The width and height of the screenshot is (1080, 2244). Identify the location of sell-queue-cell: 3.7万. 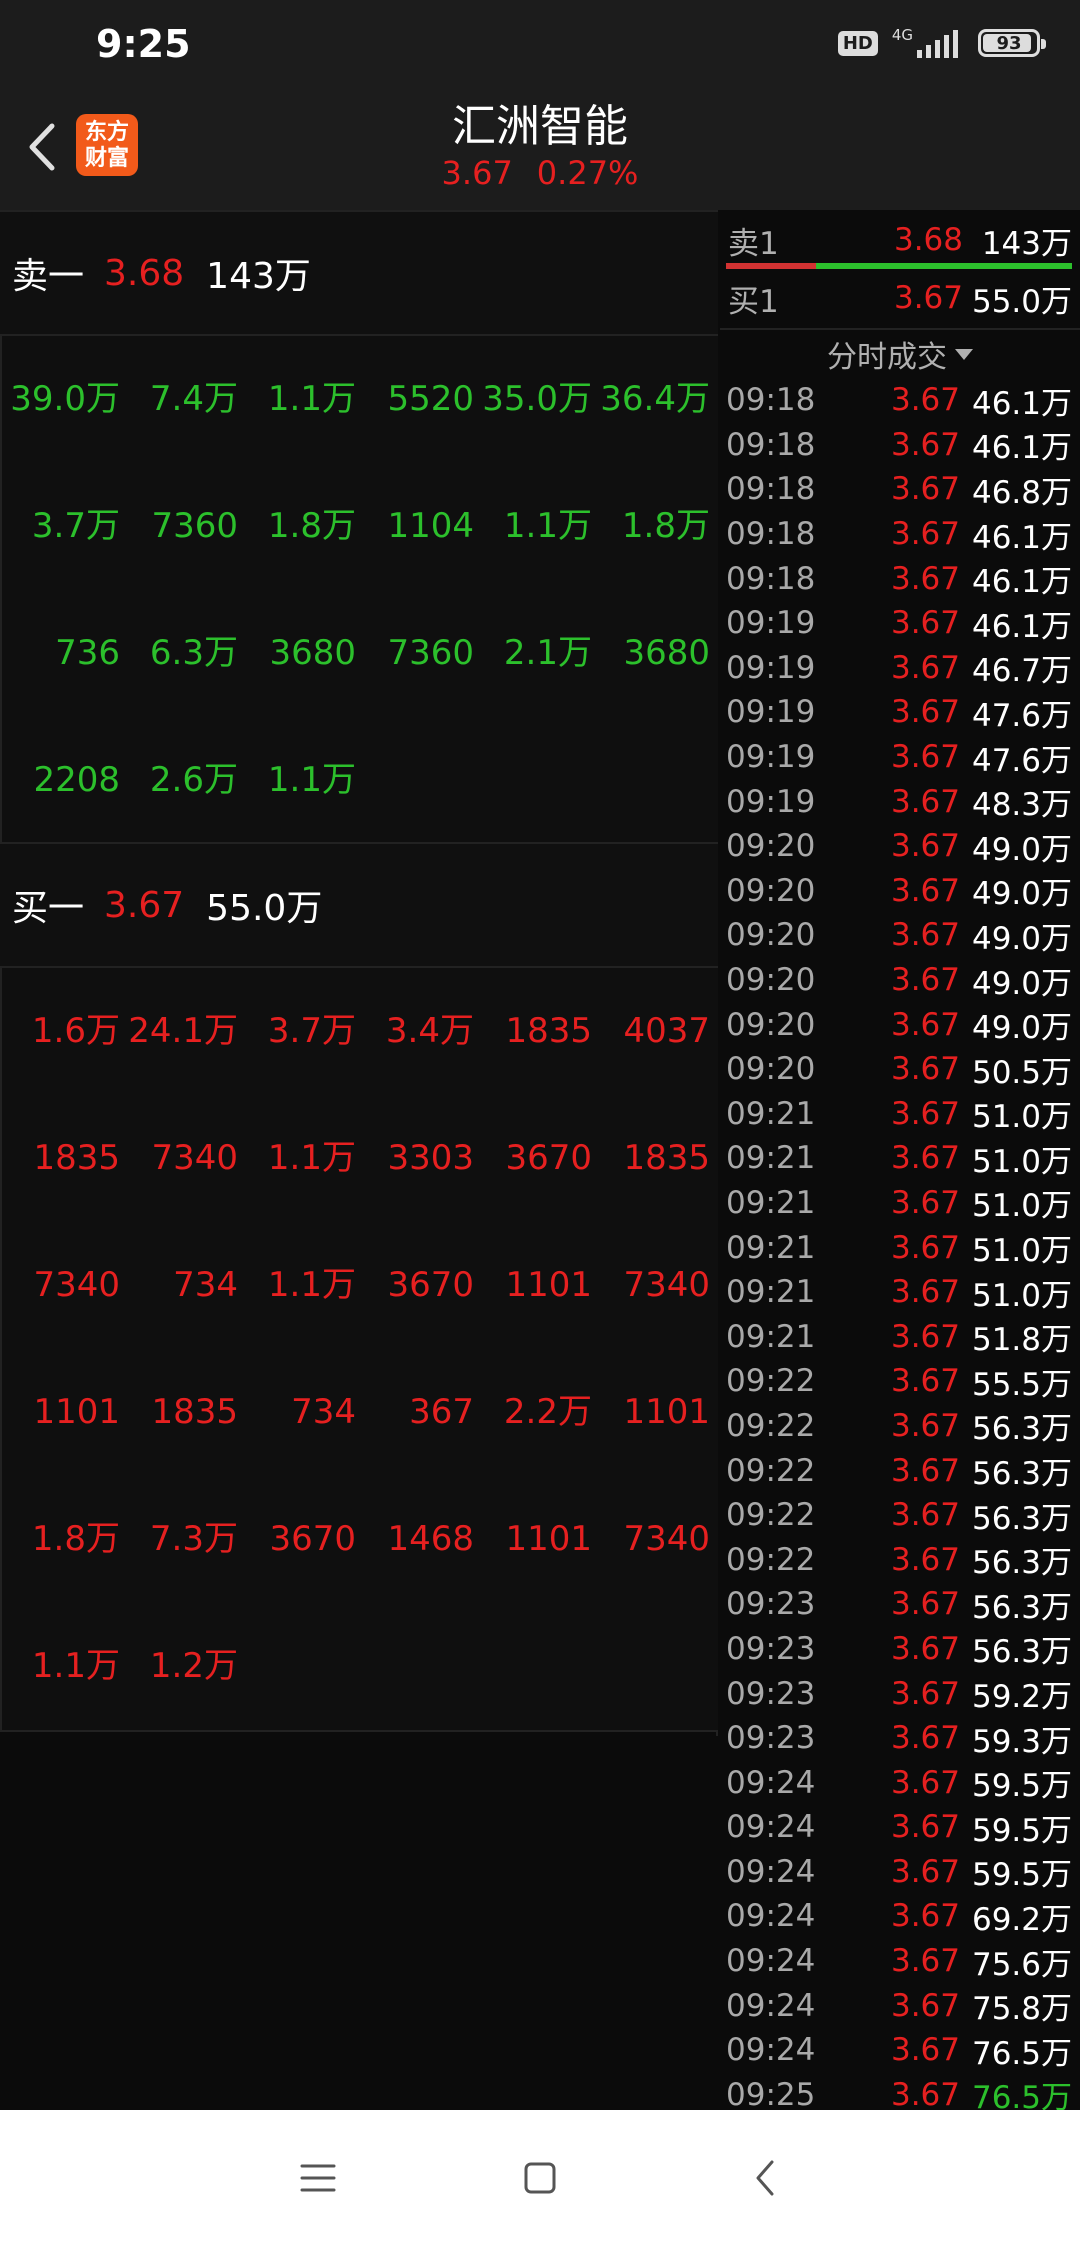
(75, 526).